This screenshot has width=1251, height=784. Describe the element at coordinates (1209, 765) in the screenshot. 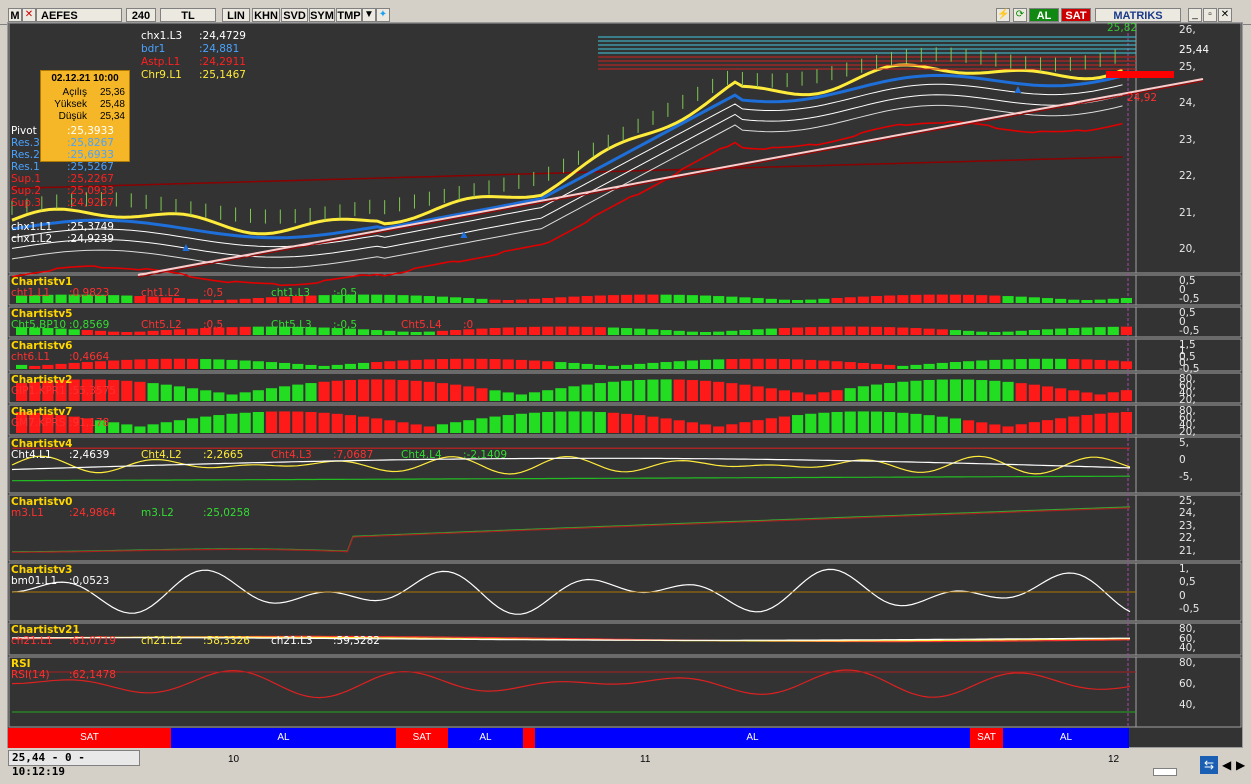

I see `sync-icon: ⇆` at that location.